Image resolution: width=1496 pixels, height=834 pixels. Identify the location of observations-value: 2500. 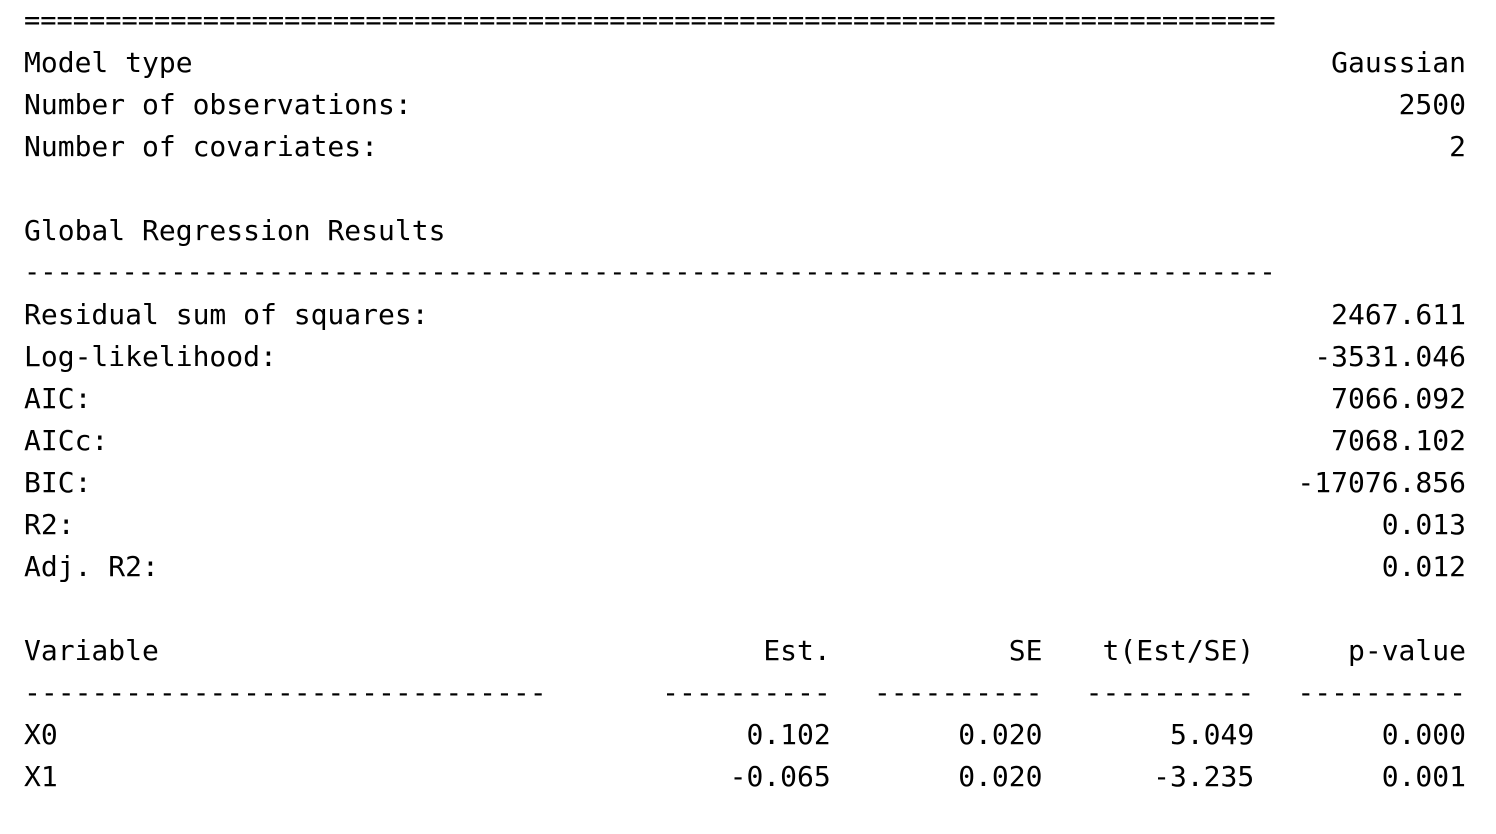
(1432, 104).